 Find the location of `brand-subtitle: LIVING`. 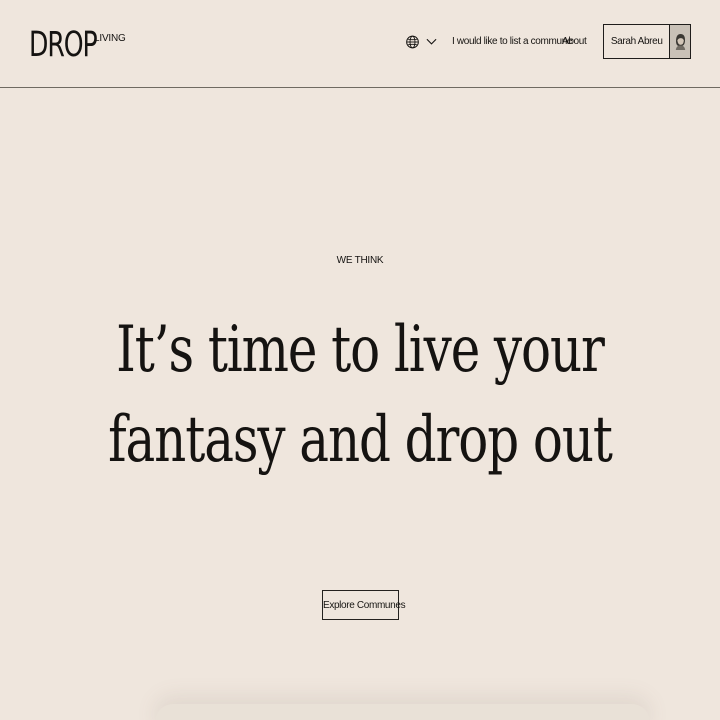

brand-subtitle: LIVING is located at coordinates (110, 38).